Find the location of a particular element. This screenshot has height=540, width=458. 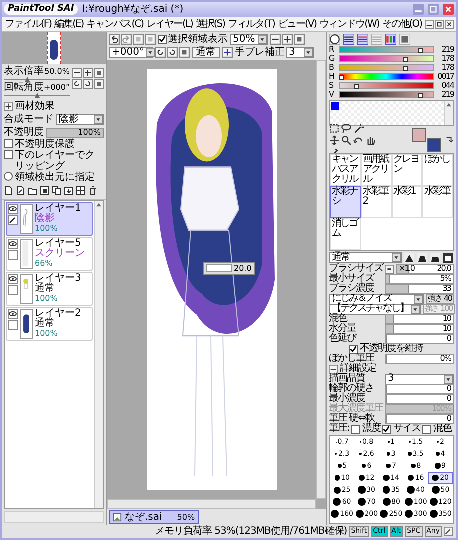

strength-field: 強さ 40 is located at coordinates (440, 299).